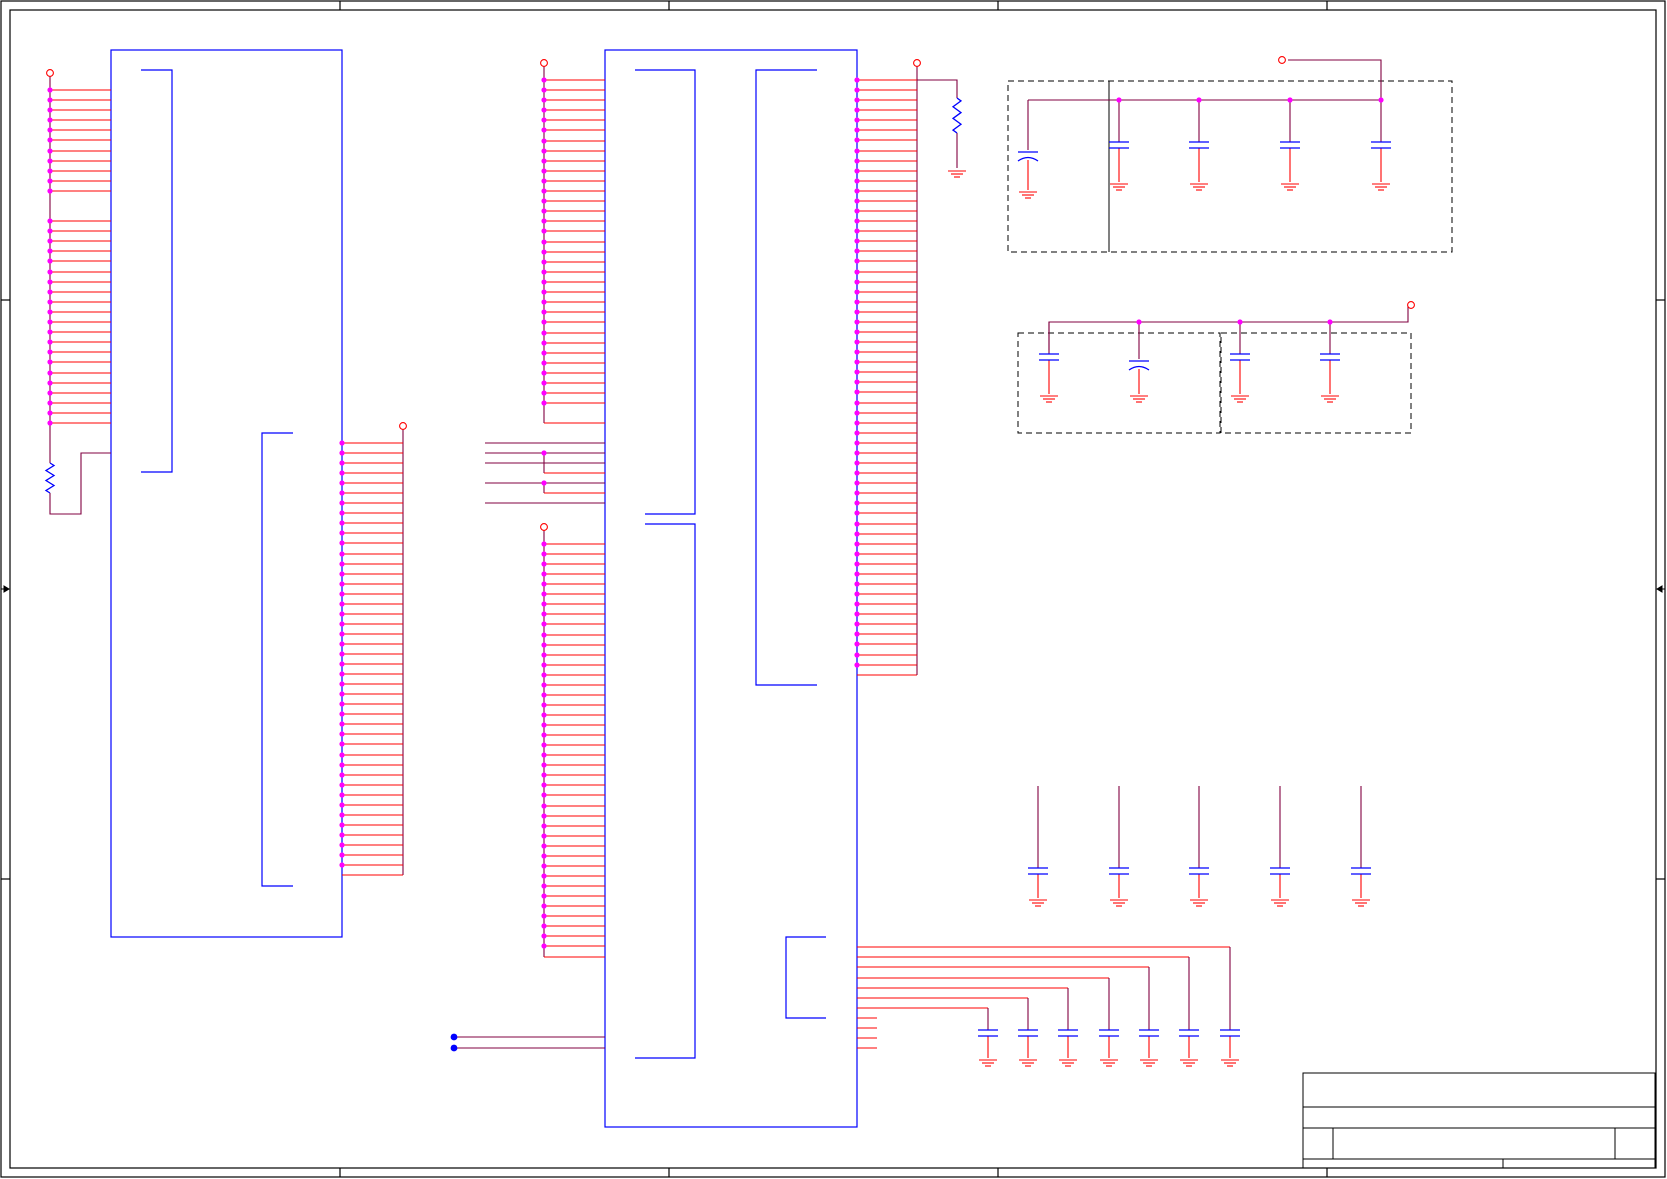 The width and height of the screenshot is (1667, 1179). What do you see at coordinates (226, 493) in the screenshot?
I see `left-connector` at bounding box center [226, 493].